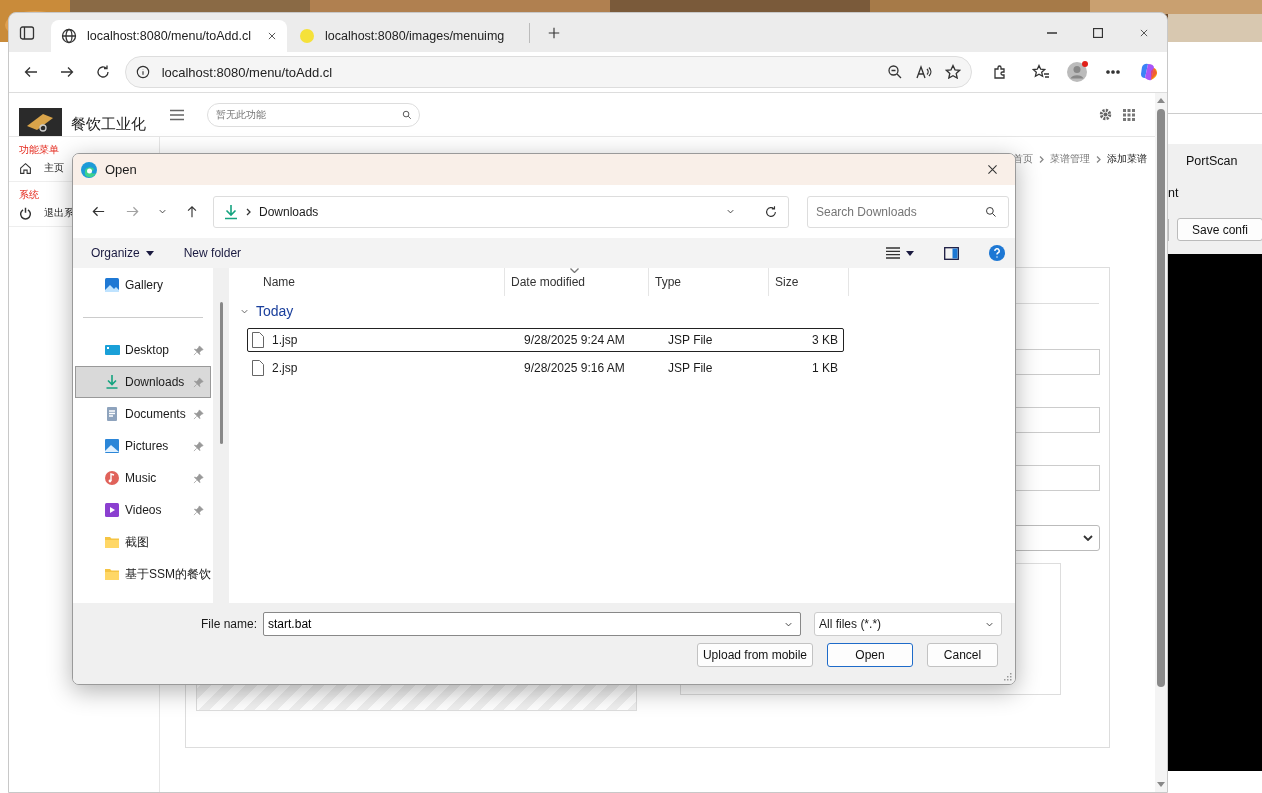 Image resolution: width=1262 pixels, height=793 pixels. I want to click on app-title: 餐饮工业化, so click(108, 124).